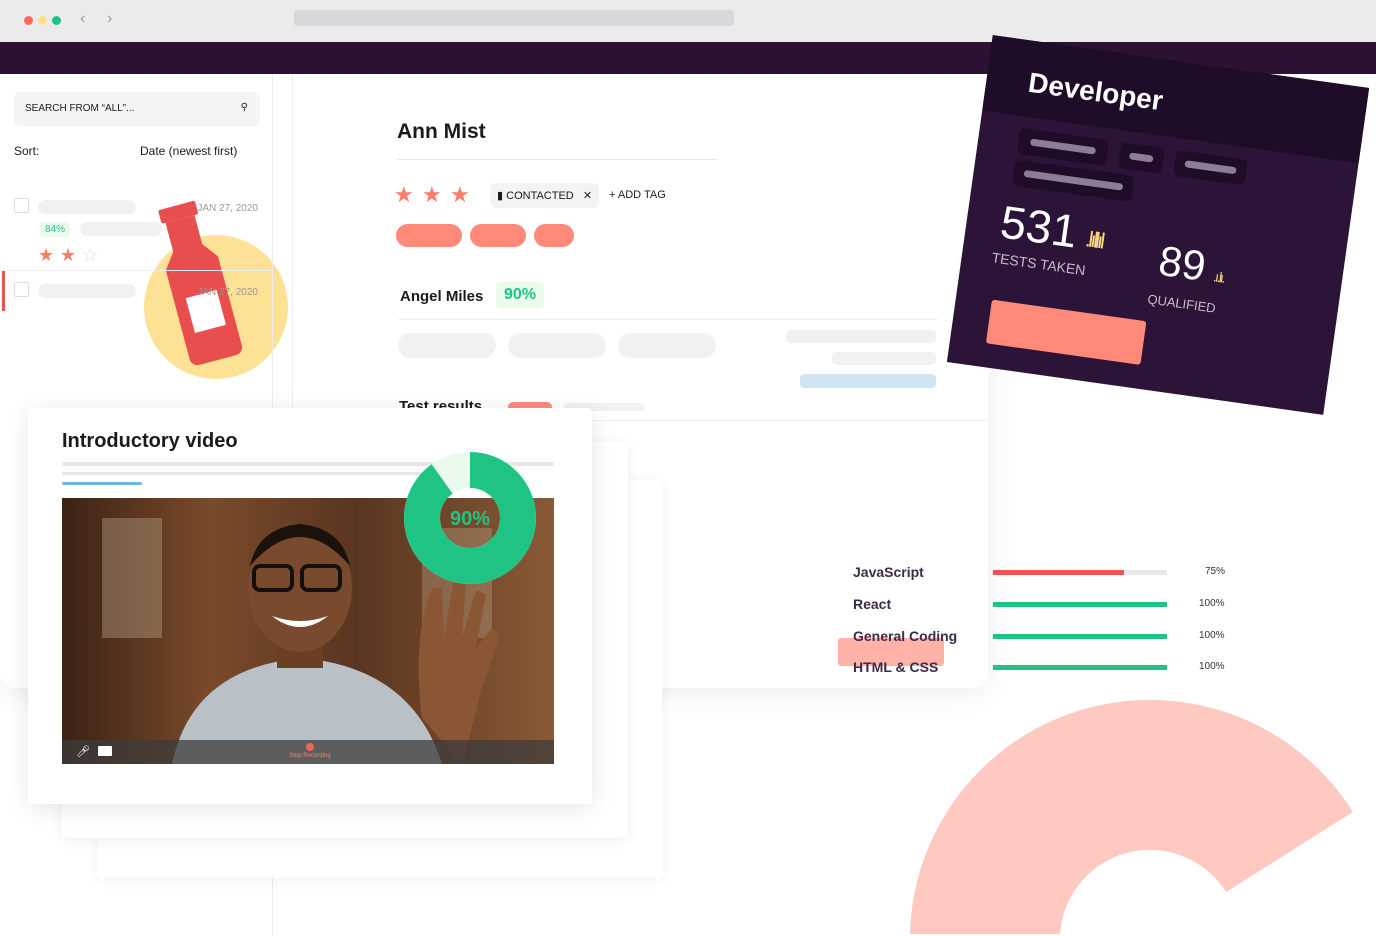 The height and width of the screenshot is (936, 1376). I want to click on browser-toolbar: ‹ ›, so click(688, 21).